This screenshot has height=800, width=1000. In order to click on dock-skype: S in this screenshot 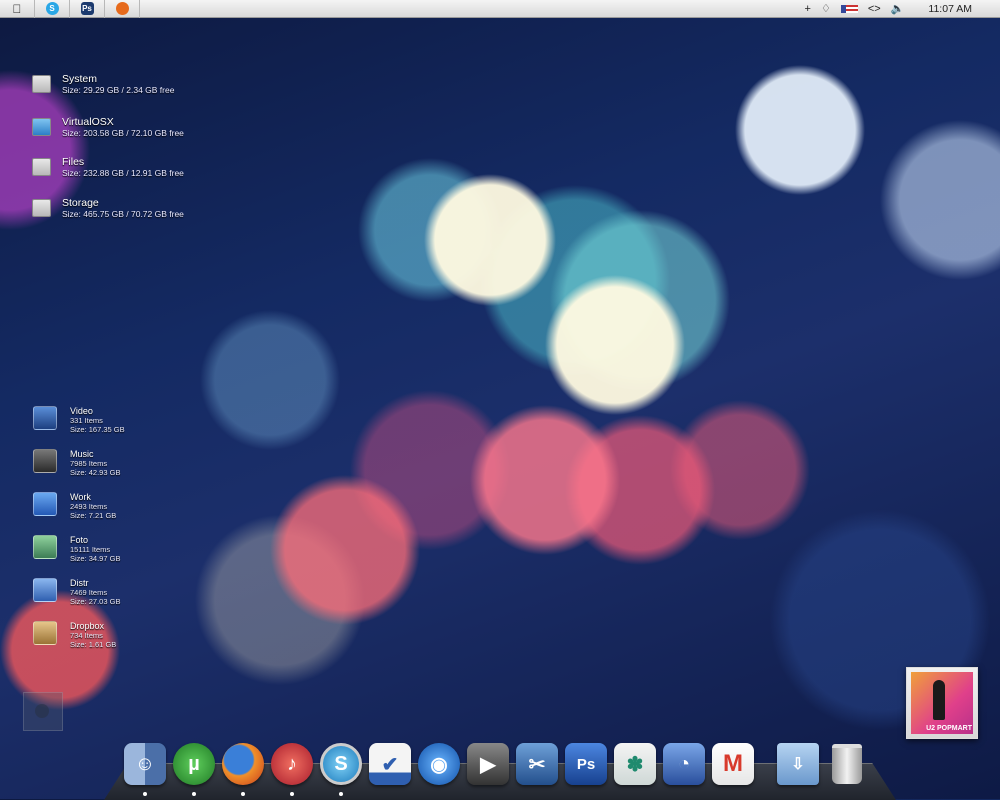, I will do `click(341, 768)`.